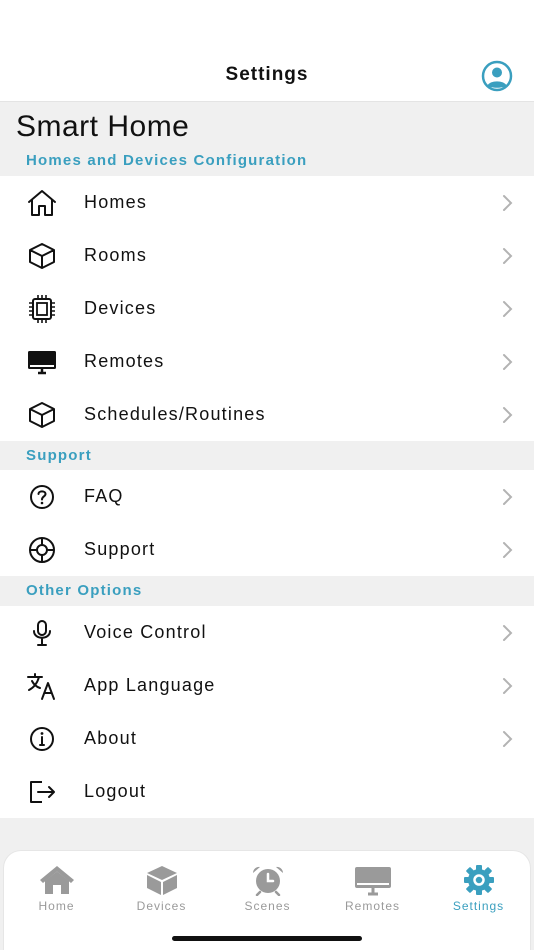 Image resolution: width=534 pixels, height=950 pixels. I want to click on gear-icon, so click(478, 880).